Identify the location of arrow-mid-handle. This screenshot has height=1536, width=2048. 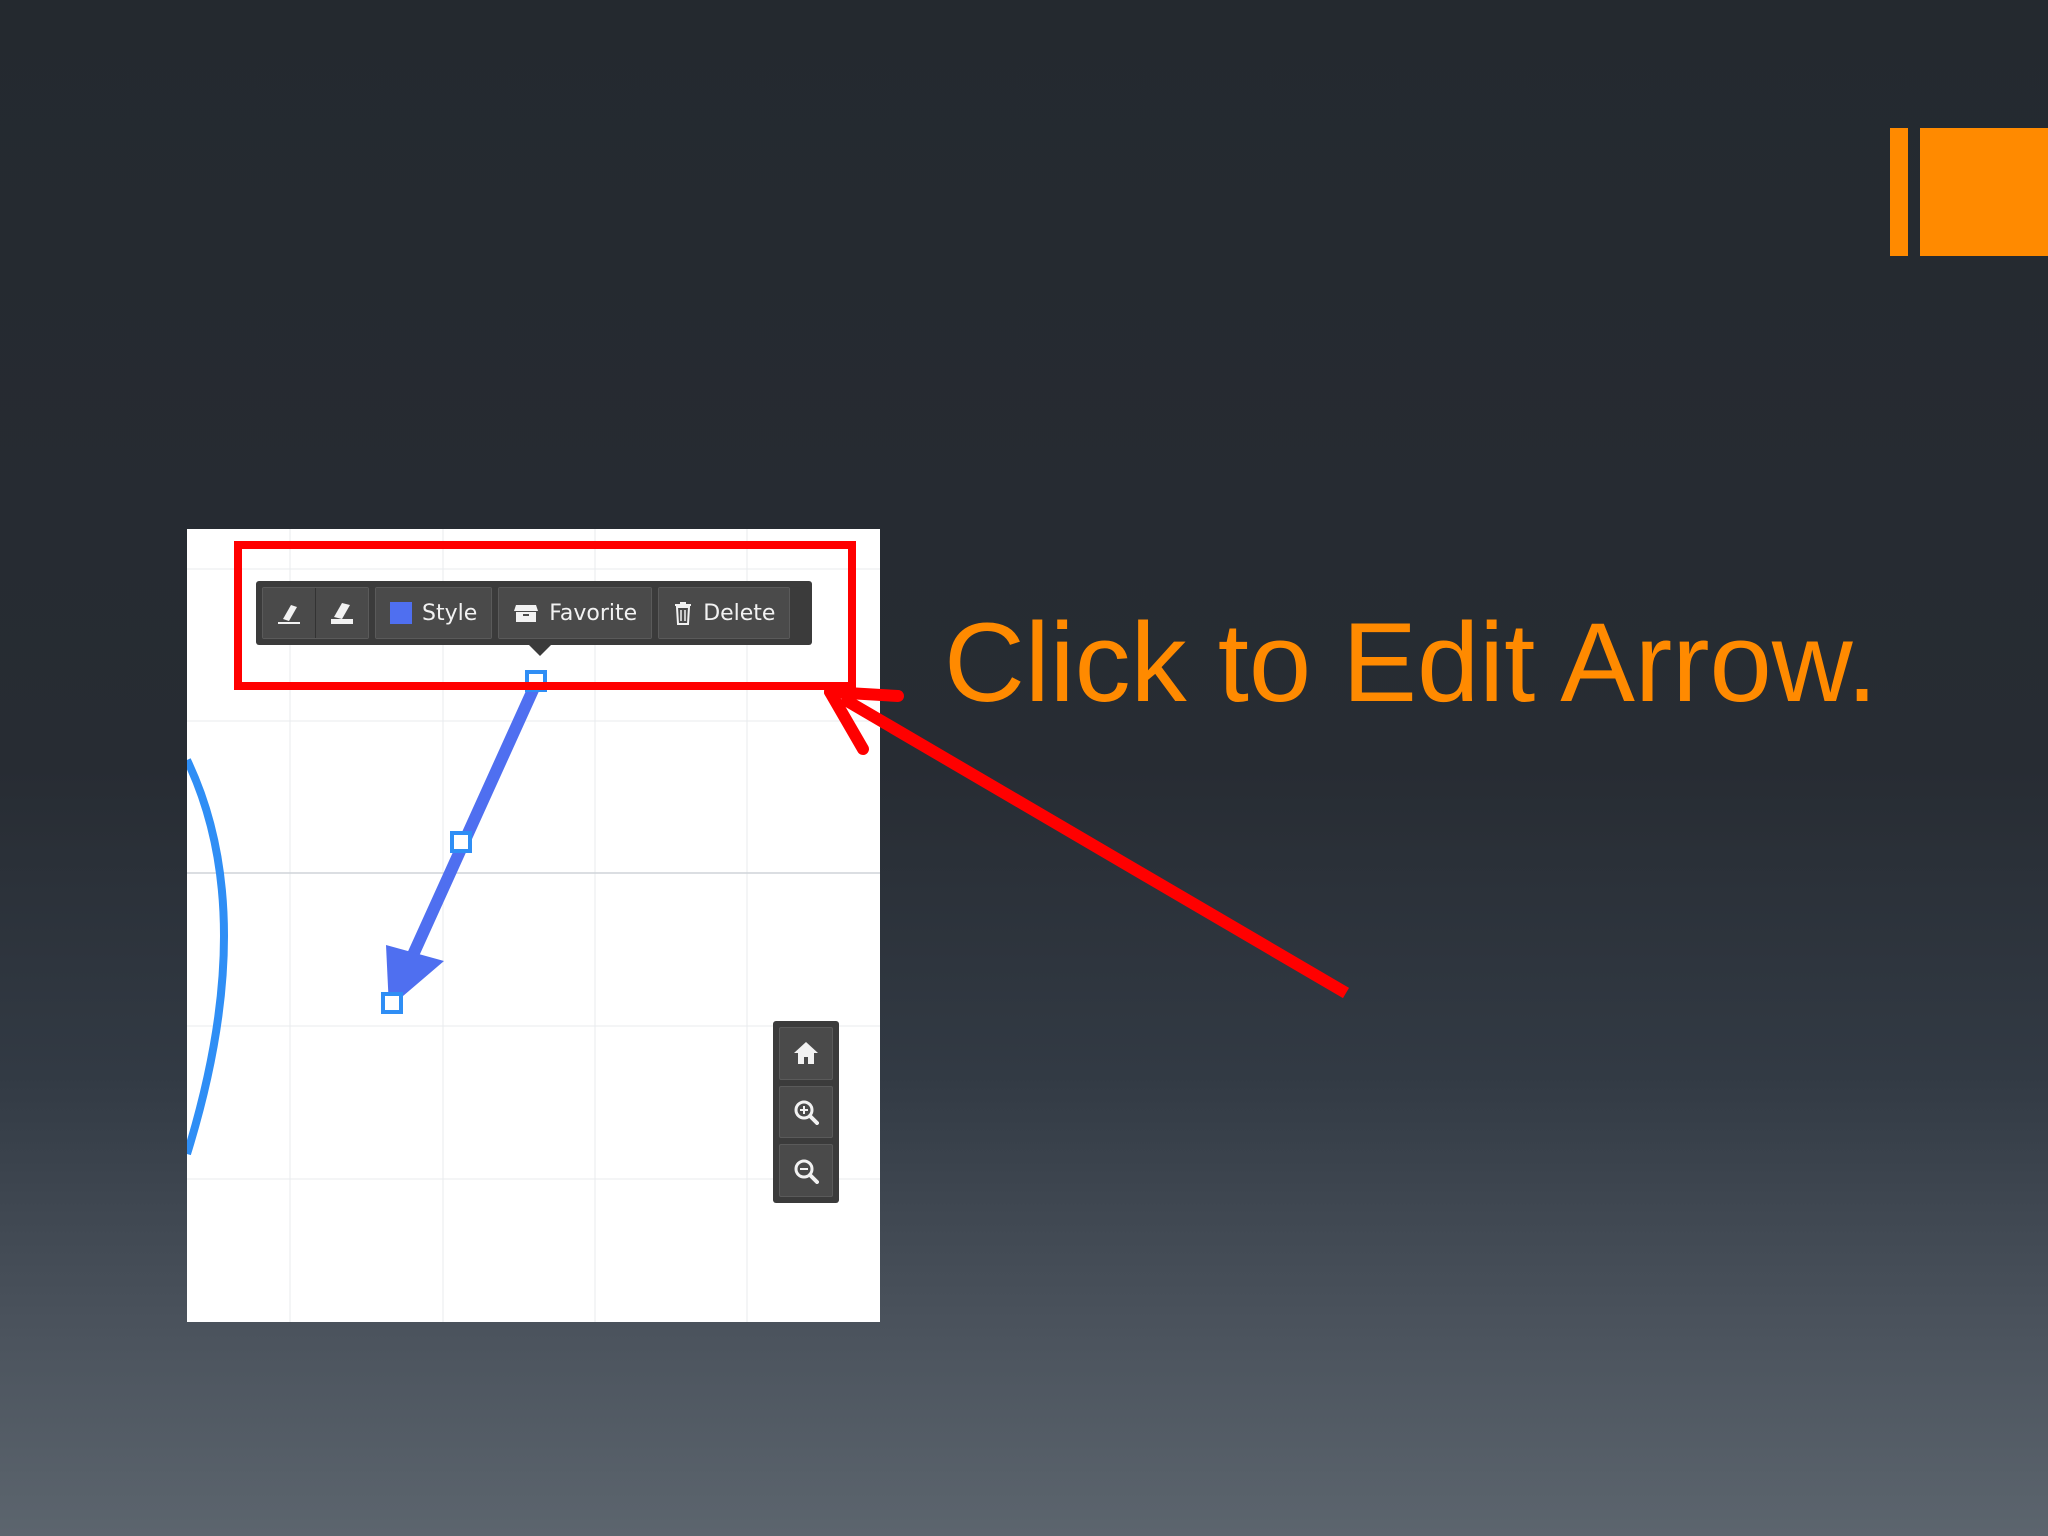
(461, 842).